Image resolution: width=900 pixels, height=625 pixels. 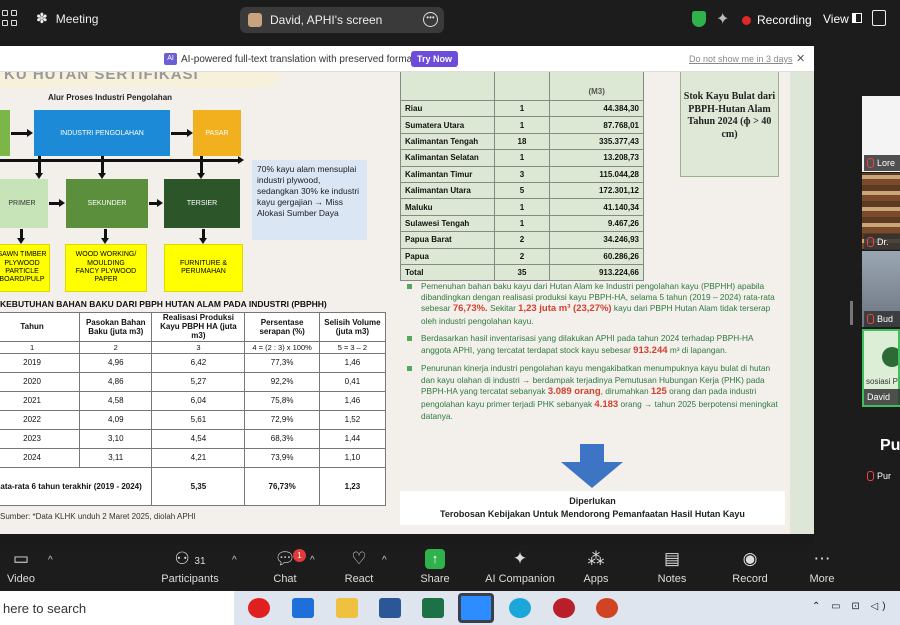 What do you see at coordinates (434, 59) in the screenshot?
I see `try-now-button: Try Now` at bounding box center [434, 59].